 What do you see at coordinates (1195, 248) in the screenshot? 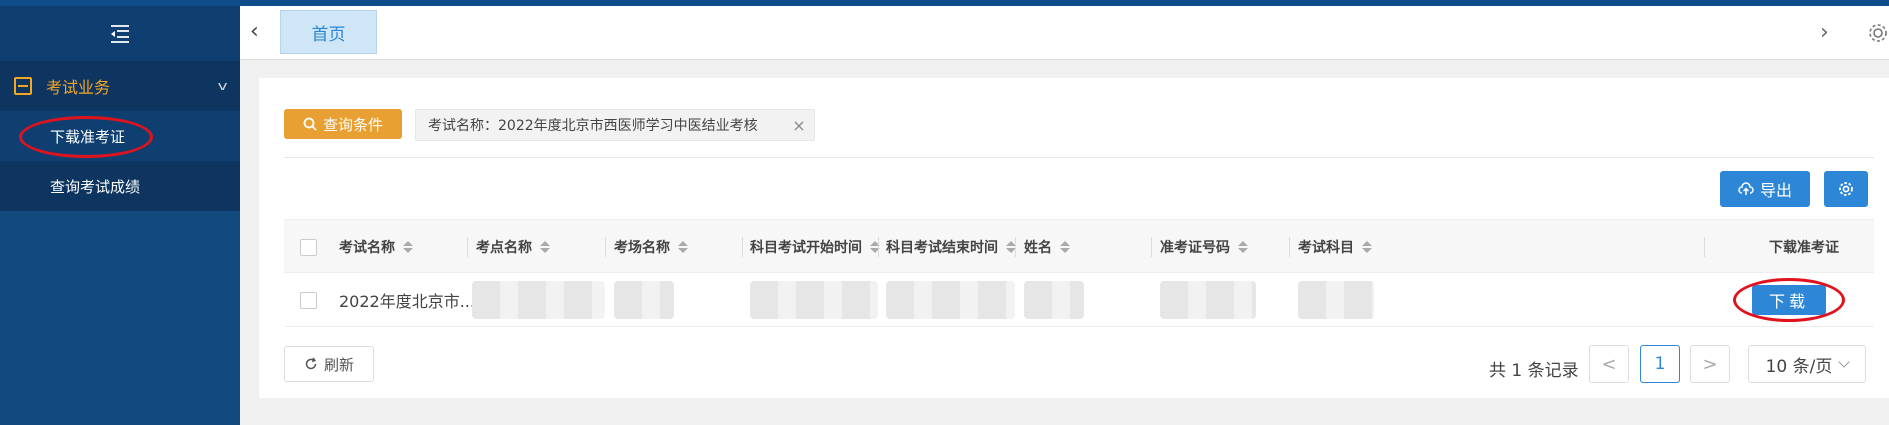
I see `column-header-label: 准考证号码` at bounding box center [1195, 248].